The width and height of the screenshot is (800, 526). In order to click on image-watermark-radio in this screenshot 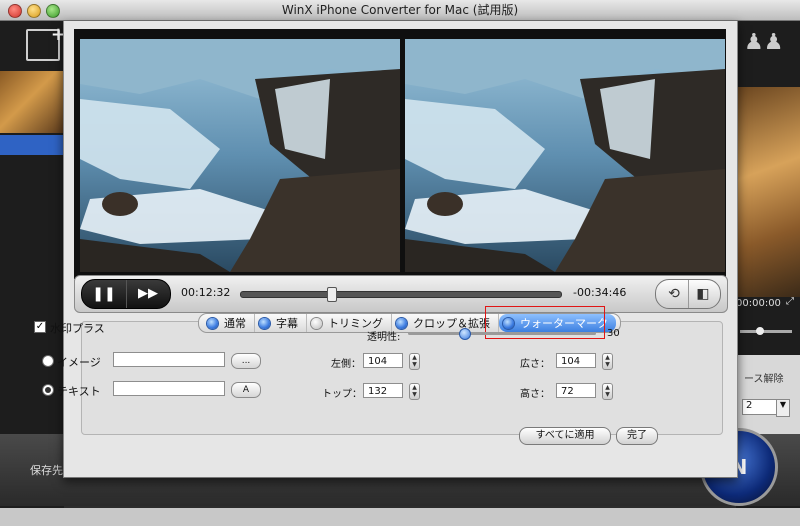, I will do `click(48, 361)`.